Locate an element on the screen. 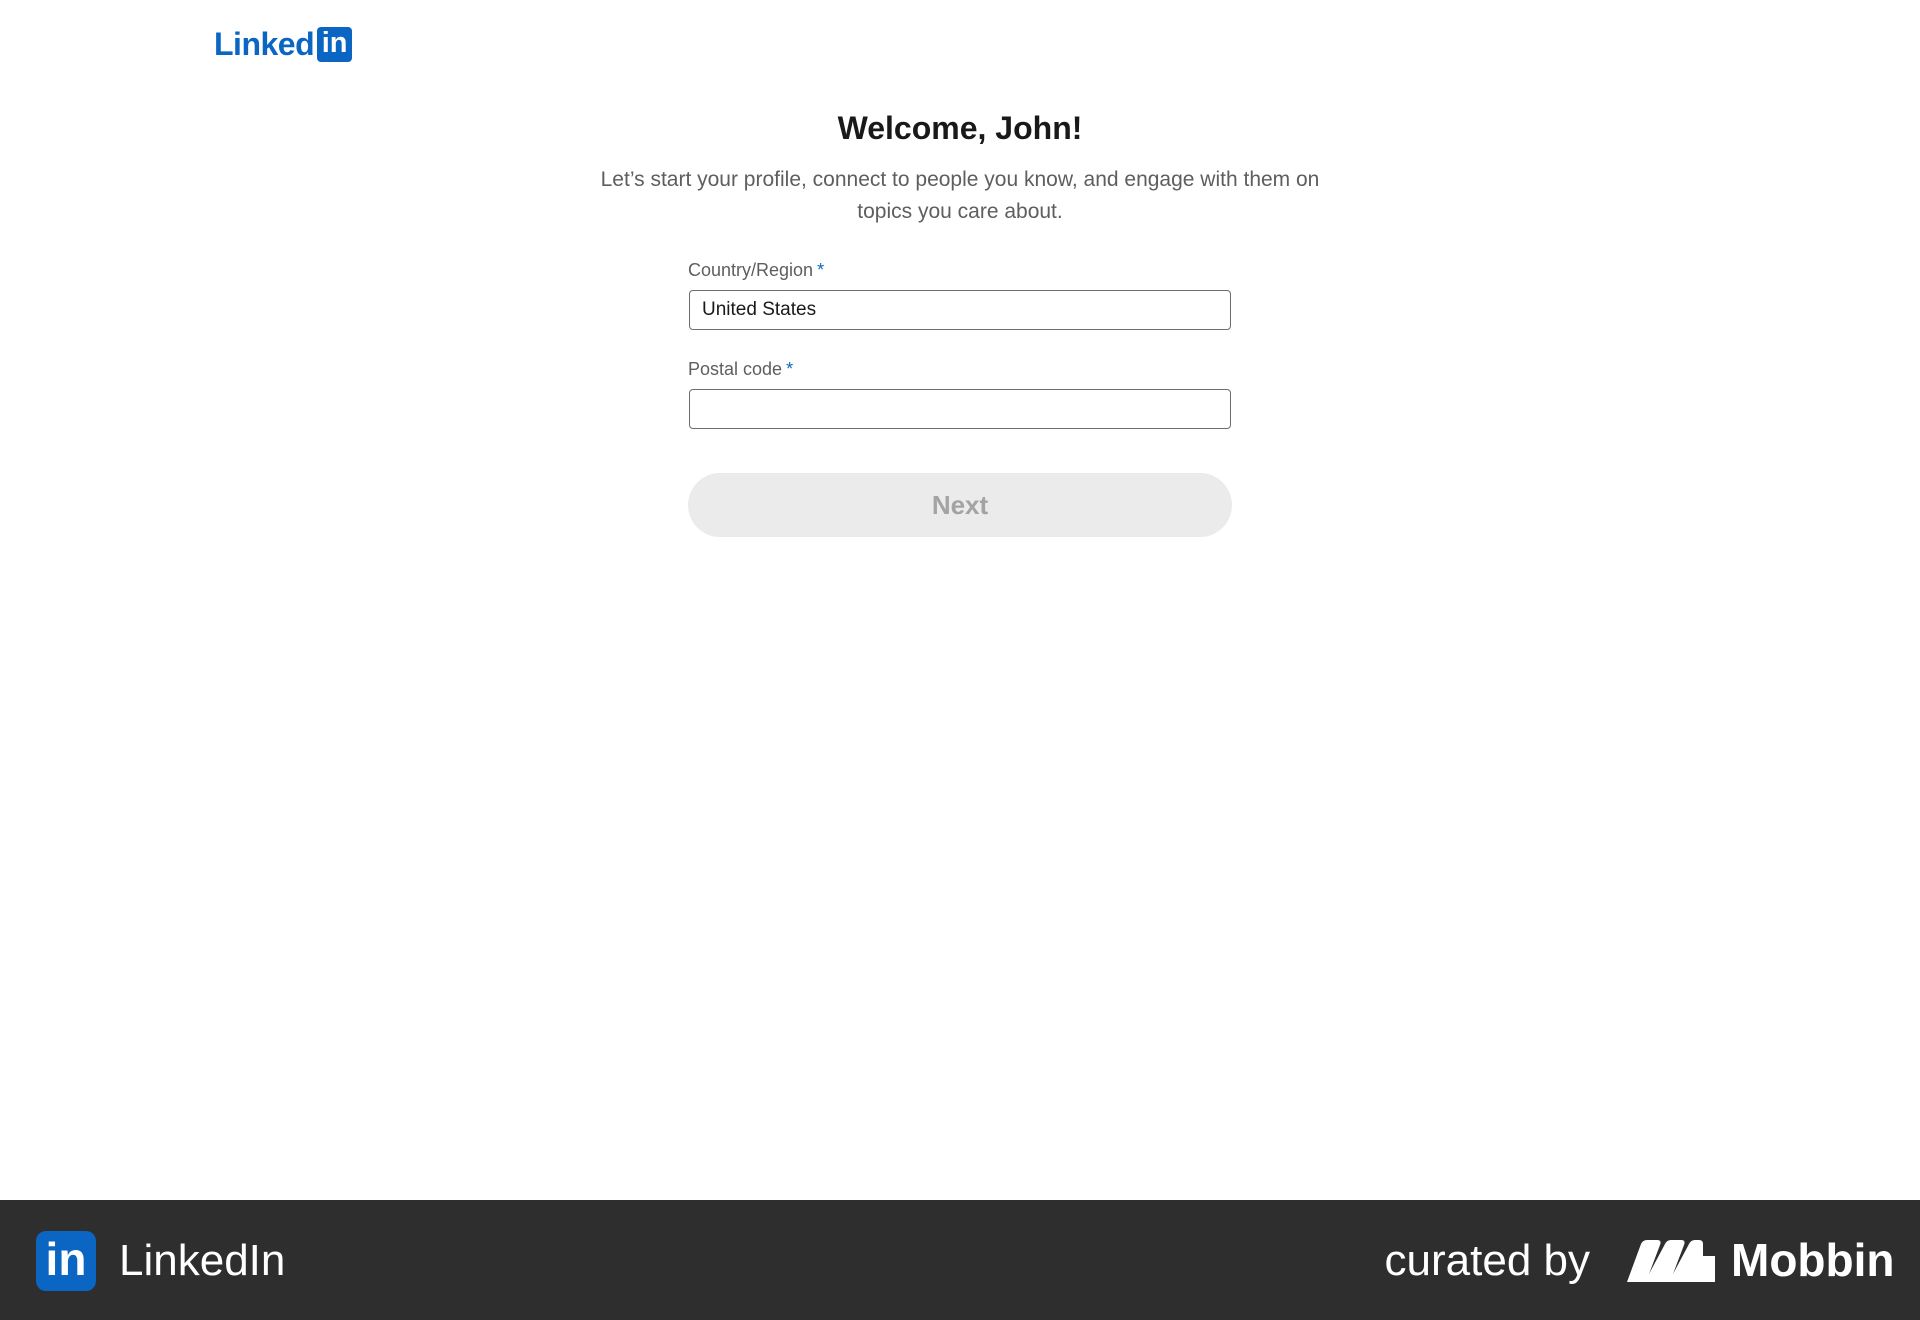  logo-in-box: in is located at coordinates (335, 44).